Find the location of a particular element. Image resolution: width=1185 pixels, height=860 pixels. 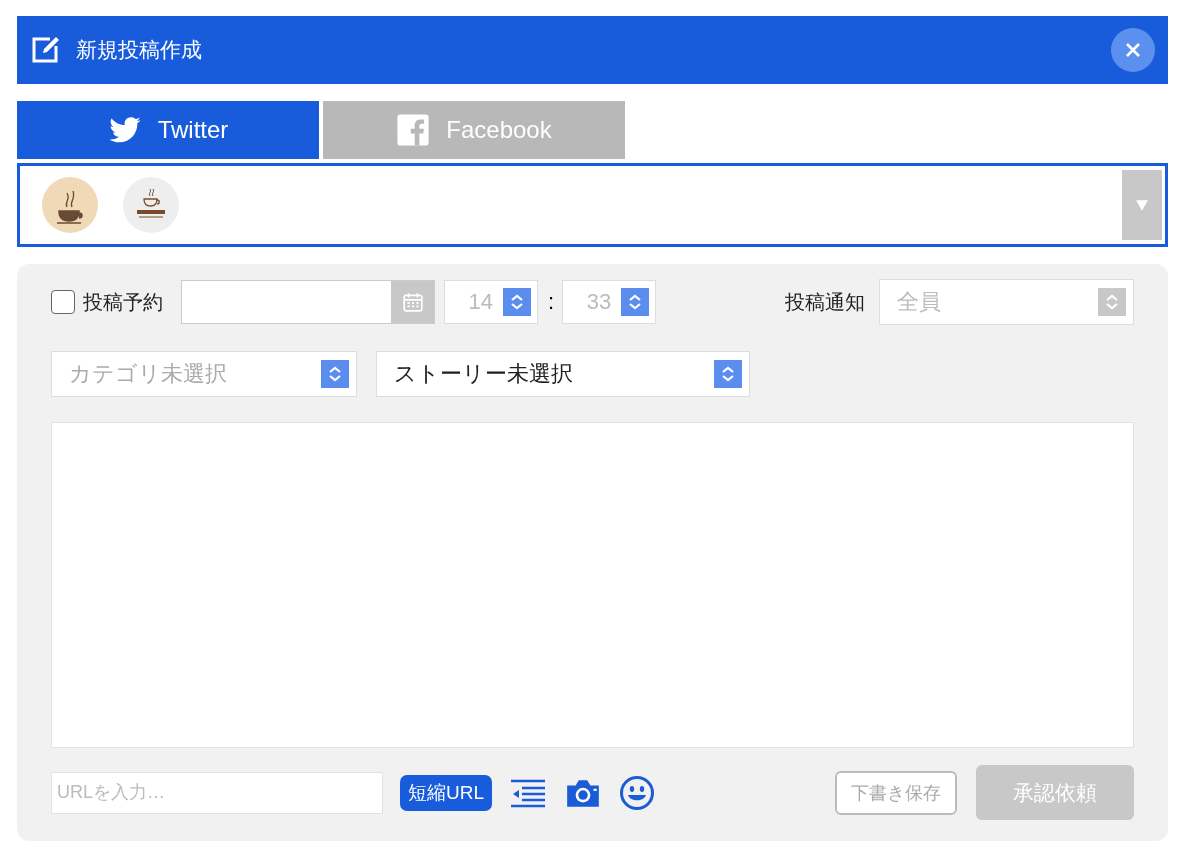

schedule-label: 投稿予約 is located at coordinates (123, 302).